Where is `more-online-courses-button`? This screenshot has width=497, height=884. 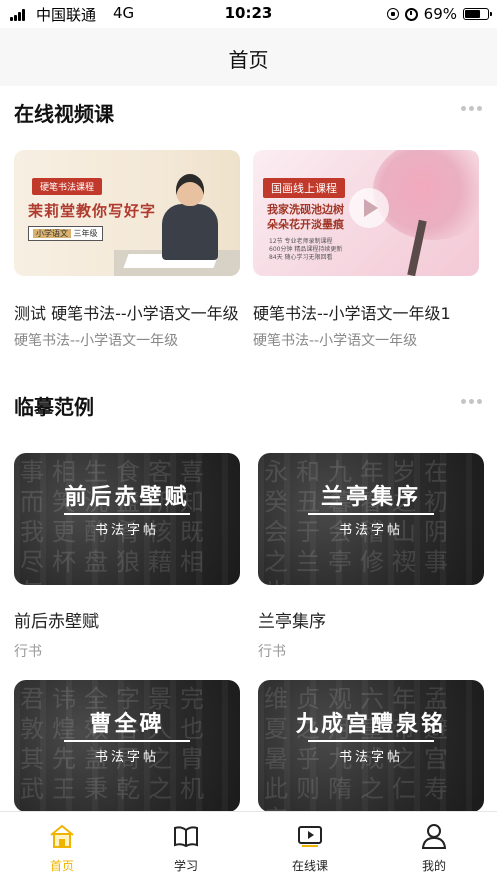
more-online-courses-button is located at coordinates (472, 109).